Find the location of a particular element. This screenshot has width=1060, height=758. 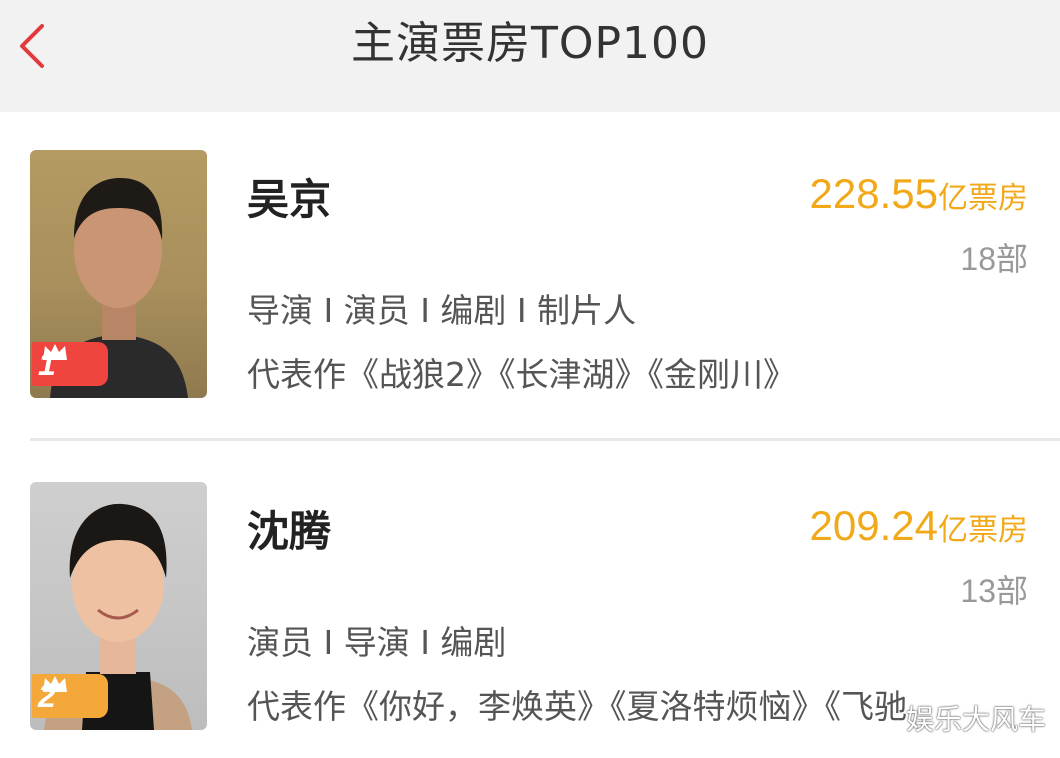

nav-bar: 主演票房TOP100 is located at coordinates (530, 56).